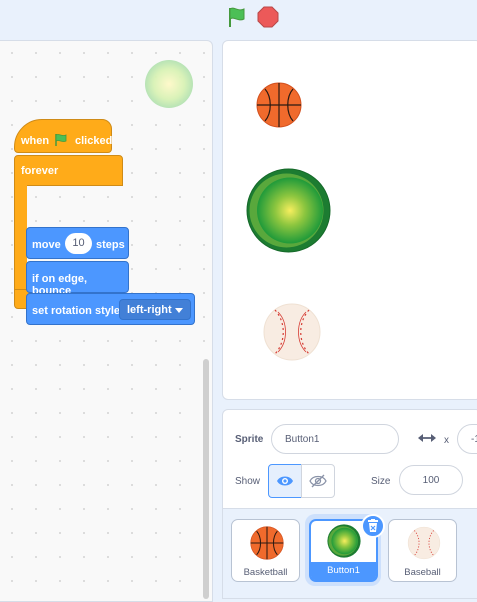 The width and height of the screenshot is (477, 602). I want to click on visibility-toggle, so click(302, 481).